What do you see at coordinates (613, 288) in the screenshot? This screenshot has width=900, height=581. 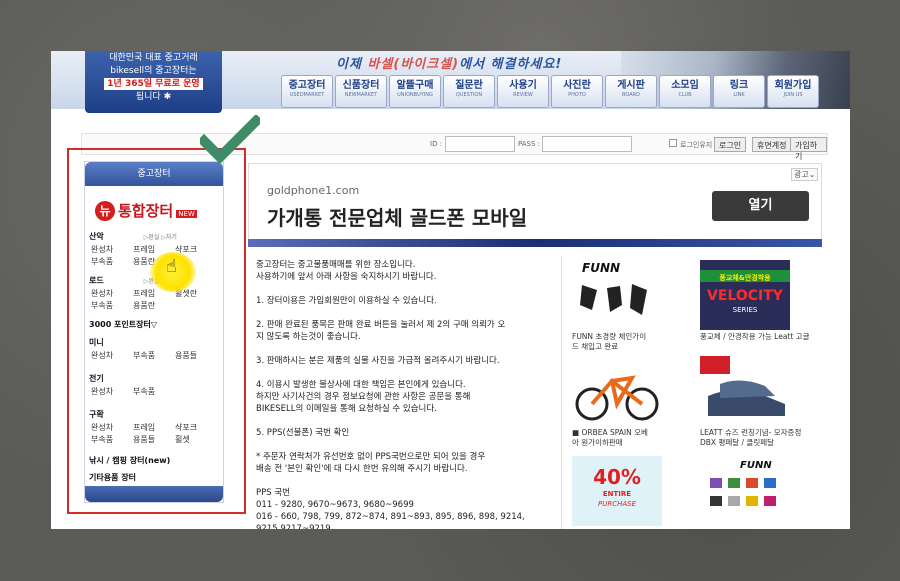 I see `funn-chain-guide-image: FUNN` at bounding box center [613, 288].